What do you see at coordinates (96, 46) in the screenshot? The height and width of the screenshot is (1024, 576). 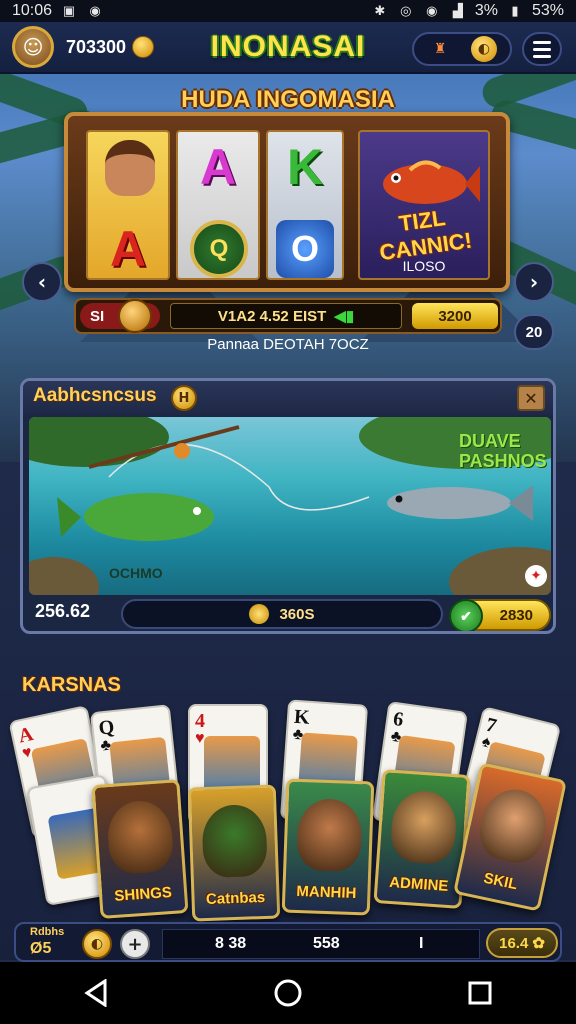 I see `coin-balance-value: 703300` at bounding box center [96, 46].